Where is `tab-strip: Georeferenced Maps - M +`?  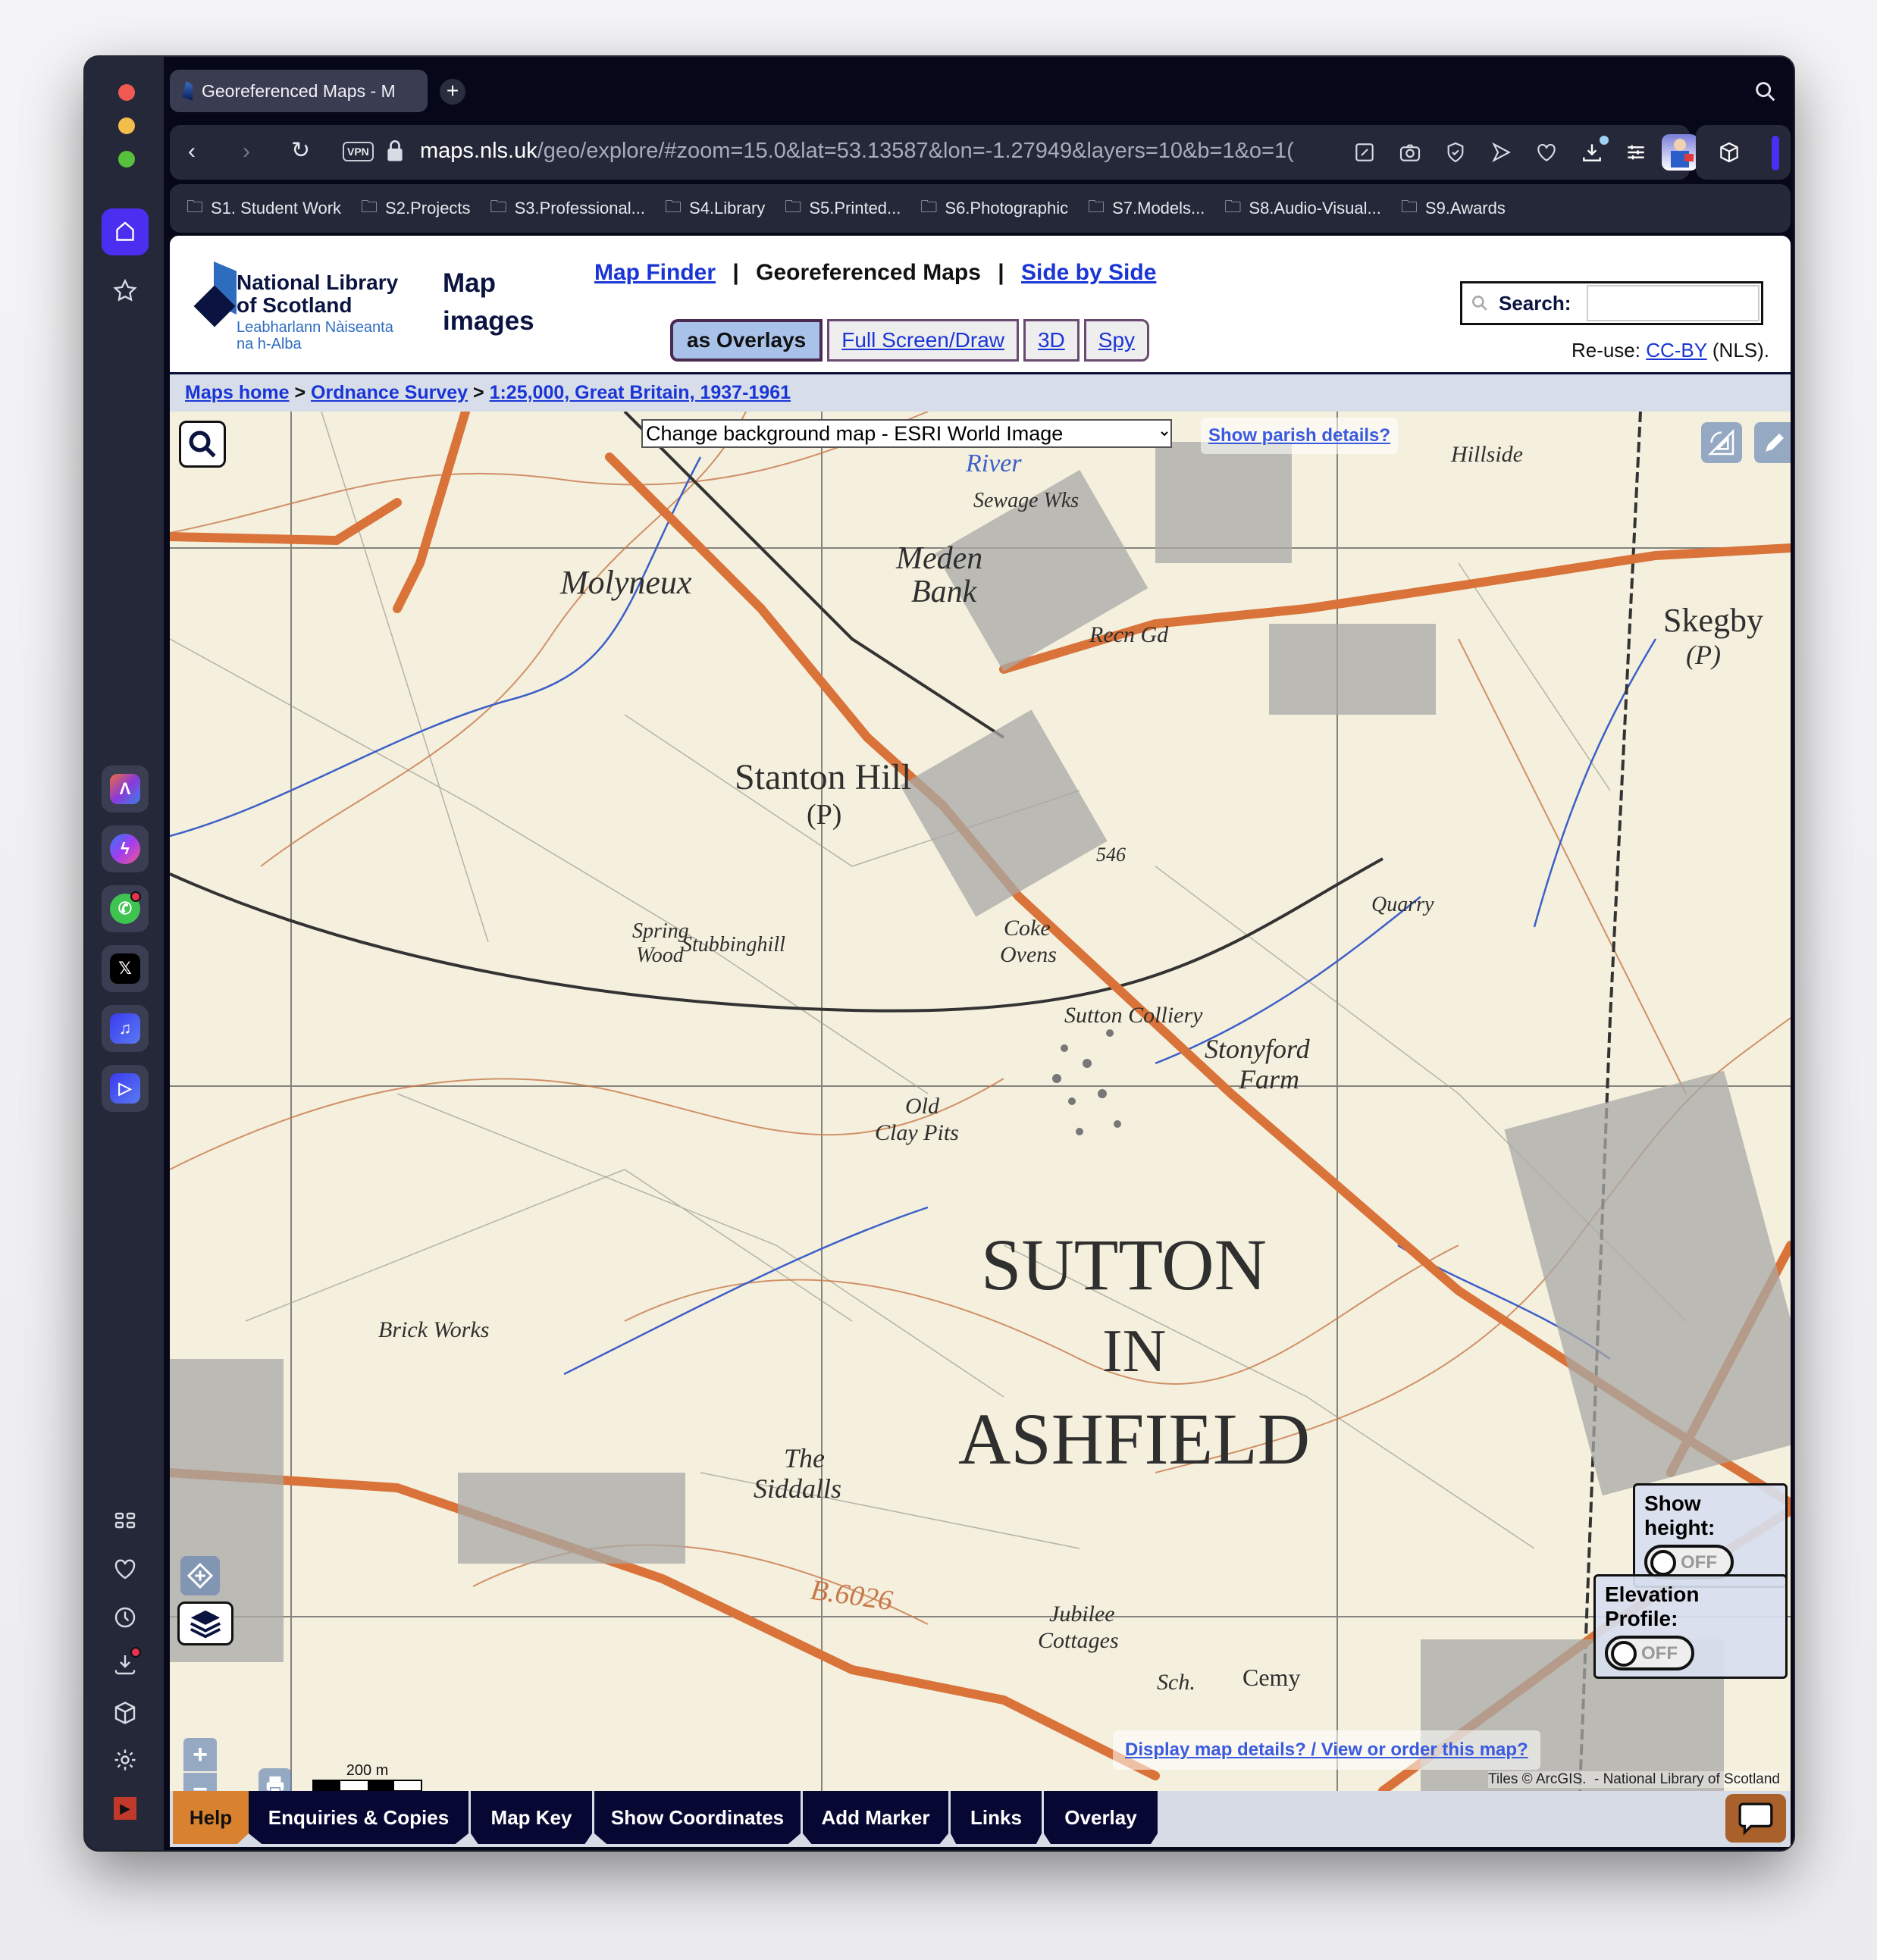 tab-strip: Georeferenced Maps - M + is located at coordinates (982, 91).